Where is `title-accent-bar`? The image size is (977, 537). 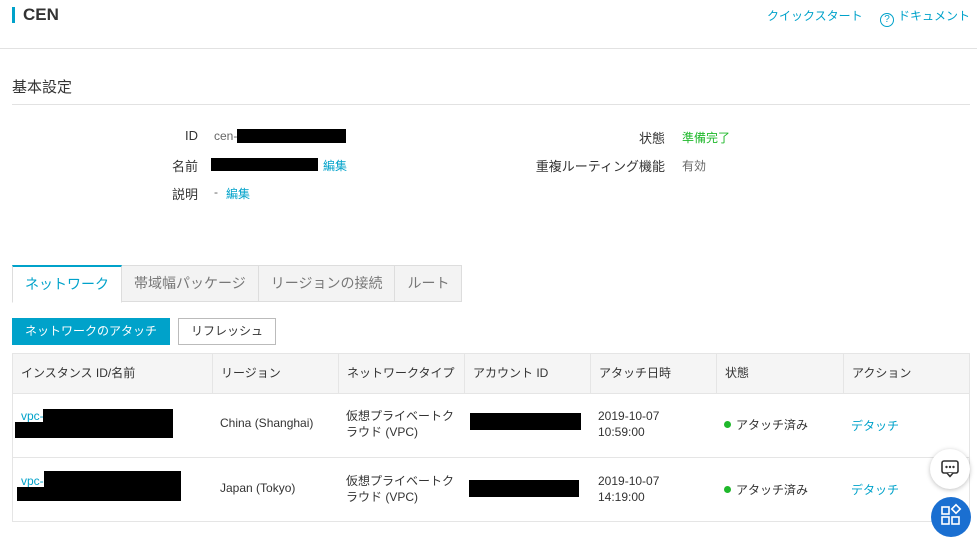 title-accent-bar is located at coordinates (13, 15).